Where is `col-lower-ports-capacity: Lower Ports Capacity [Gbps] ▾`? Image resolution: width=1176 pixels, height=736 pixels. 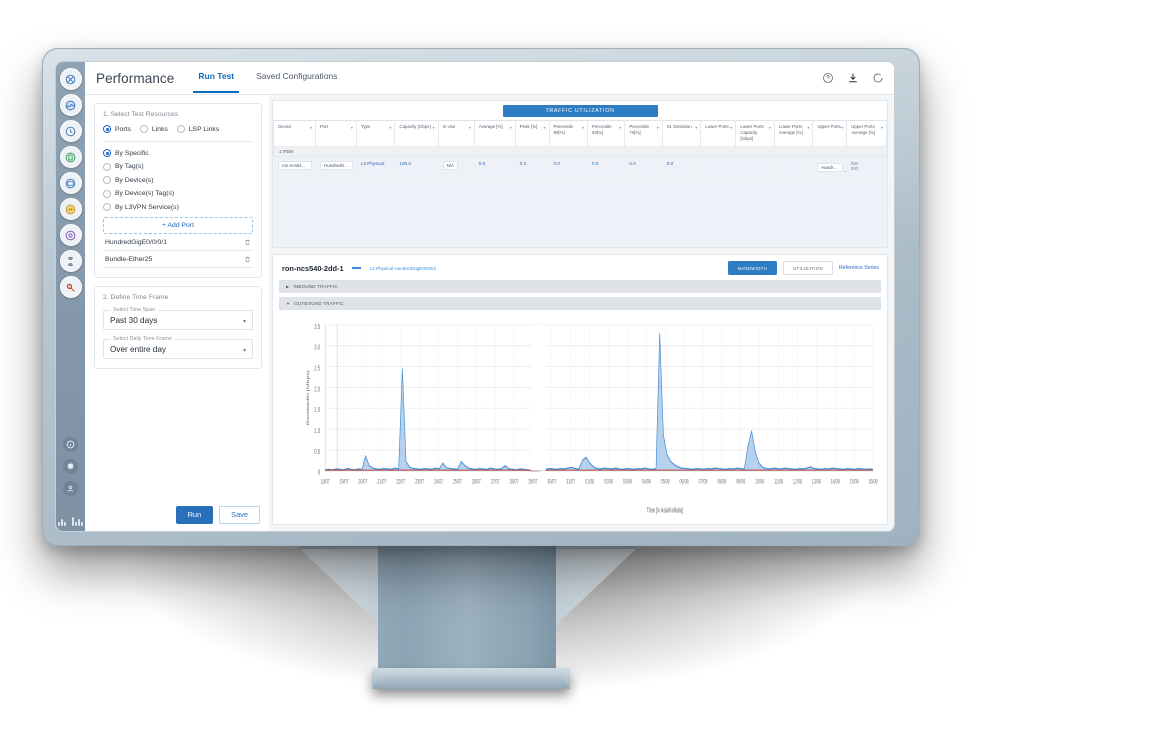
col-lower-ports-capacity: Lower Ports Capacity [Gbps] ▾ is located at coordinates (755, 133).